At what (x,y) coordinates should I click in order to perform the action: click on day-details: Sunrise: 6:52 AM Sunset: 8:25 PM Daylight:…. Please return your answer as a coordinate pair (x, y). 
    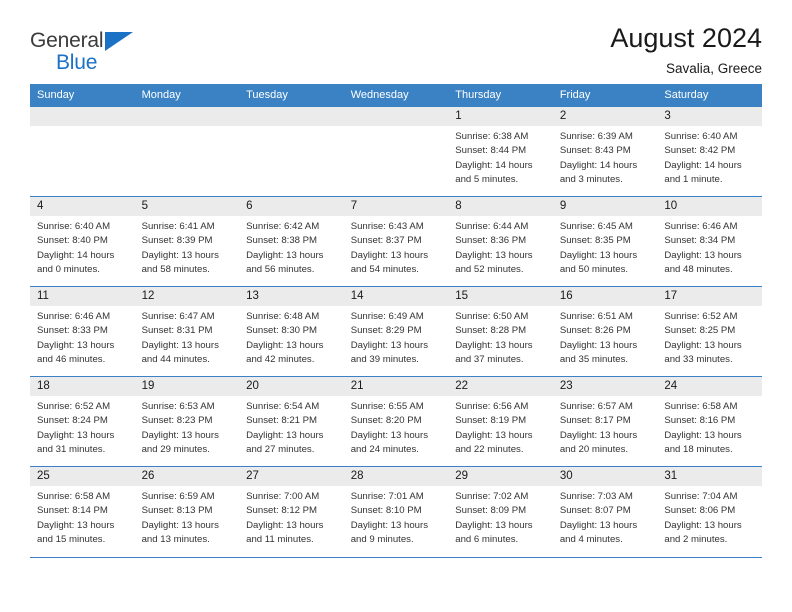
    Looking at the image, I should click on (709, 336).